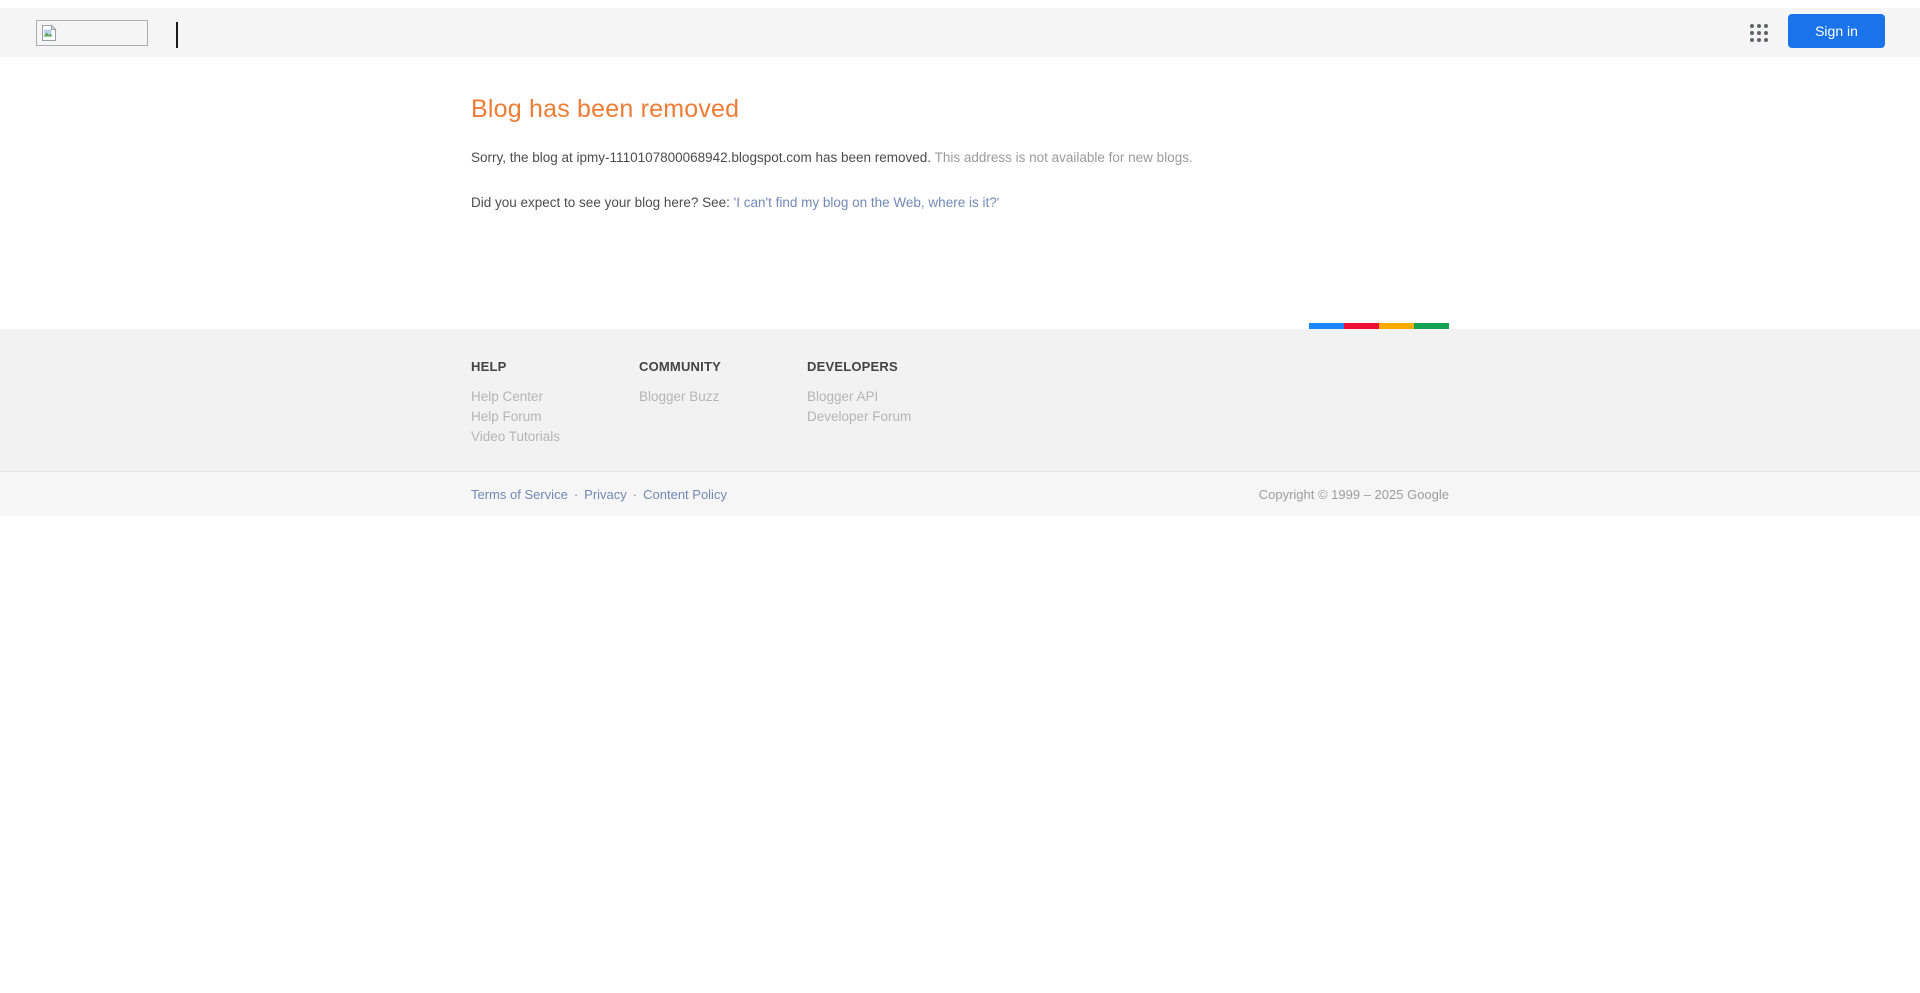 This screenshot has height=993, width=1920. I want to click on brand-bar-green, so click(1431, 326).